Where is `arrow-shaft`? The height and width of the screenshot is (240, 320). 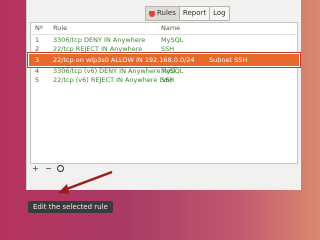 arrow-shaft is located at coordinates (88, 181).